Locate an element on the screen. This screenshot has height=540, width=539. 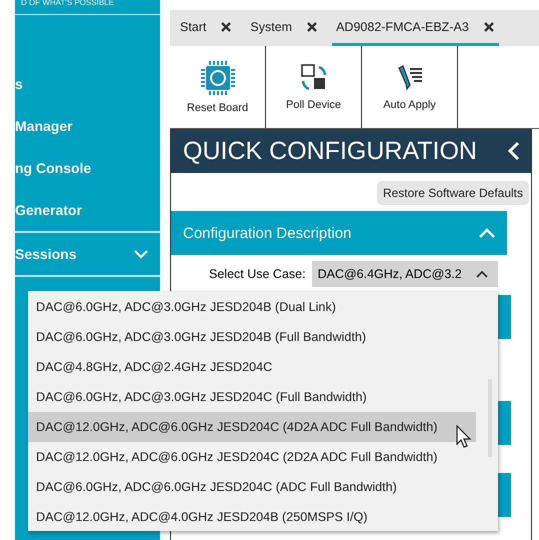
tab-label: System is located at coordinates (271, 27).